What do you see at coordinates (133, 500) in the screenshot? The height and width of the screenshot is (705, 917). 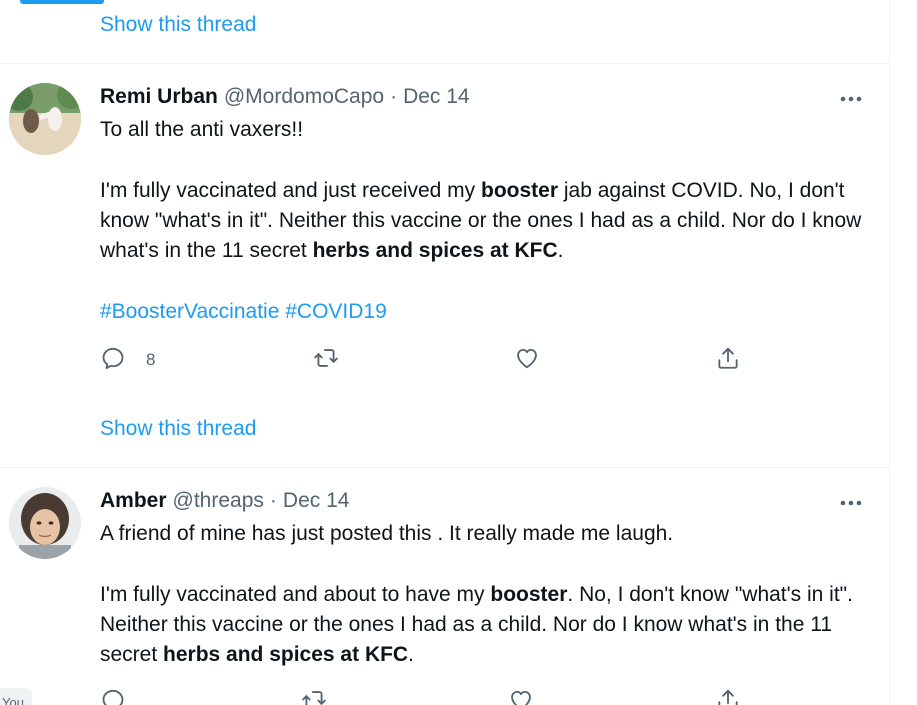 I see `author-name: Amber` at bounding box center [133, 500].